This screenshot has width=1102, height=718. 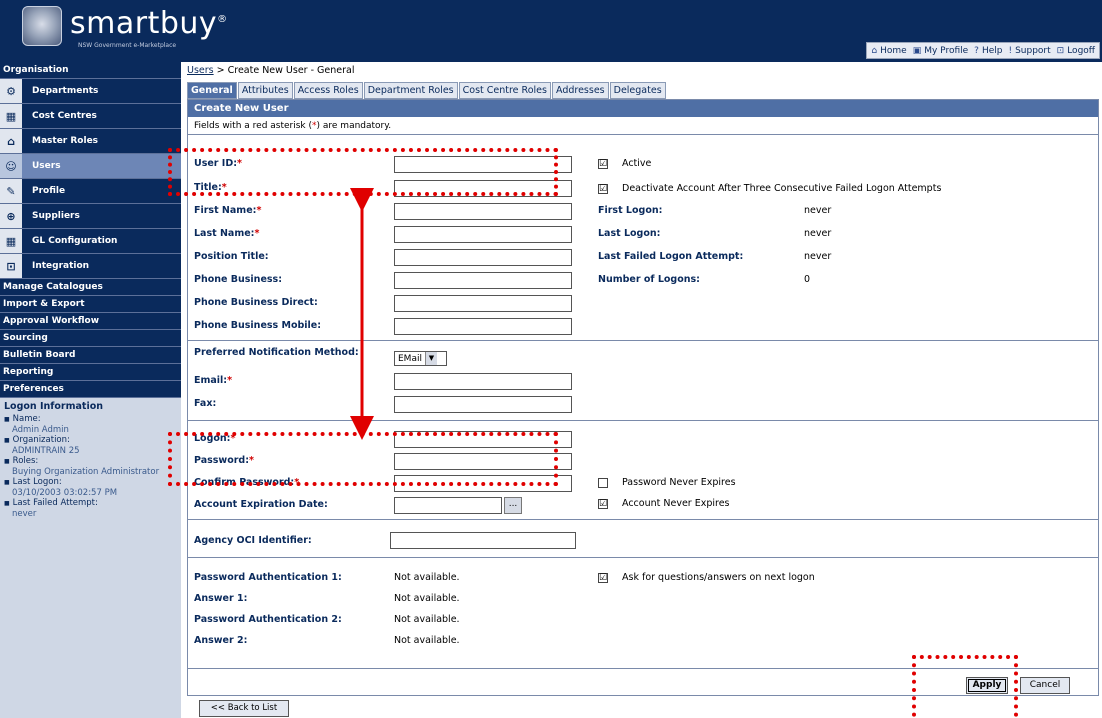 What do you see at coordinates (874, 50) in the screenshot?
I see `home-icon: ⌂` at bounding box center [874, 50].